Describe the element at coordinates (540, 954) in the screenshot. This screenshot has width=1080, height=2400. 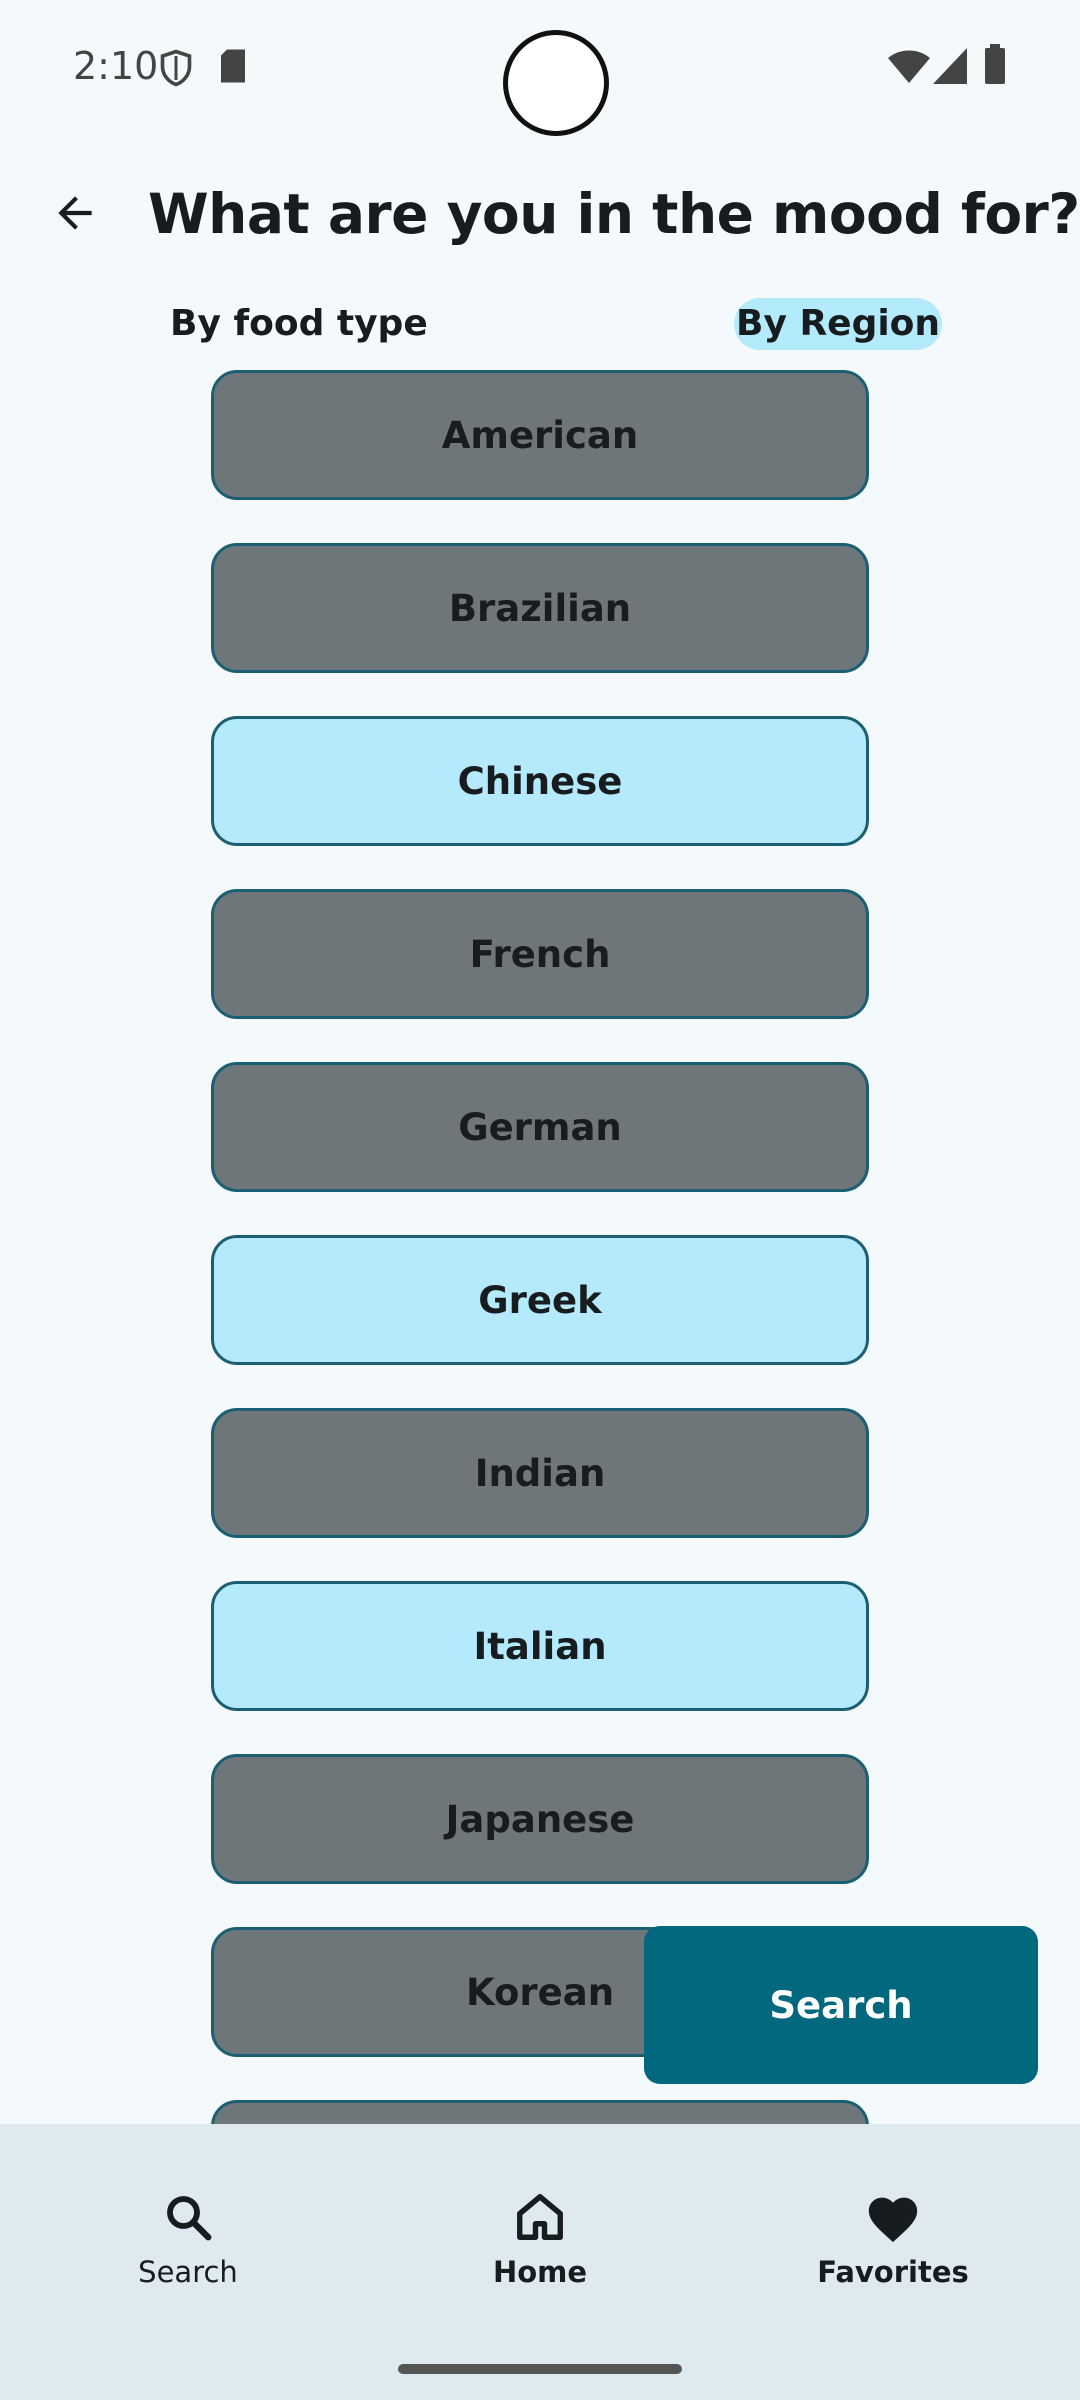
I see `cuisine-option: French` at that location.